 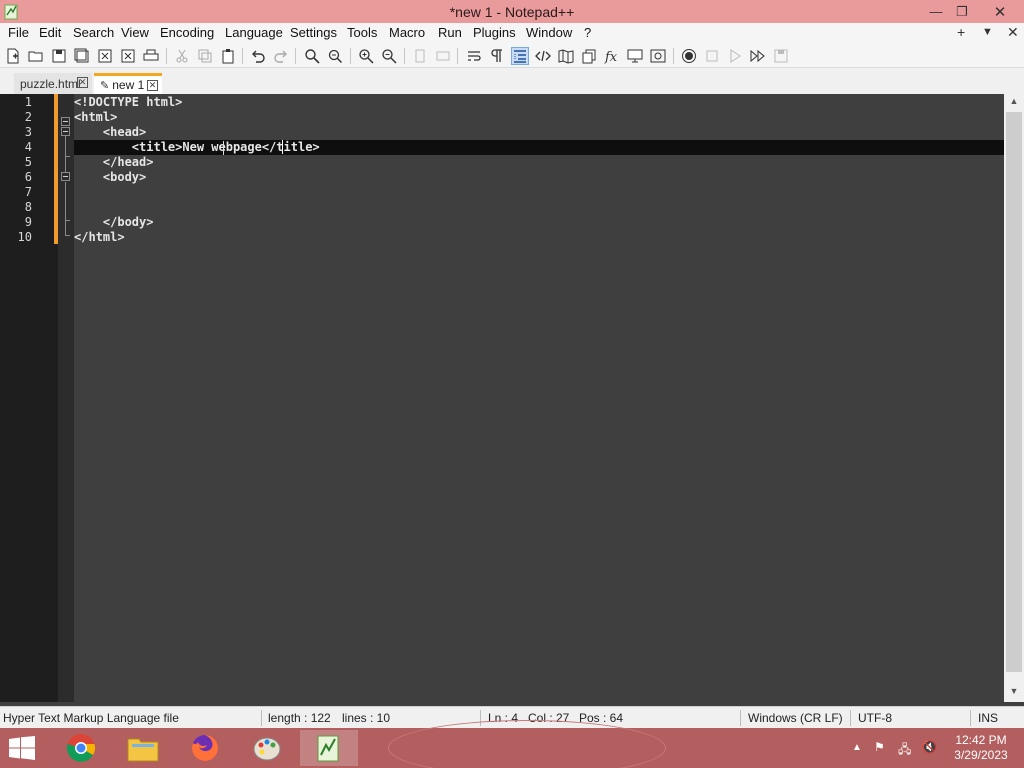 I want to click on chrome-icon, so click(x=81, y=748).